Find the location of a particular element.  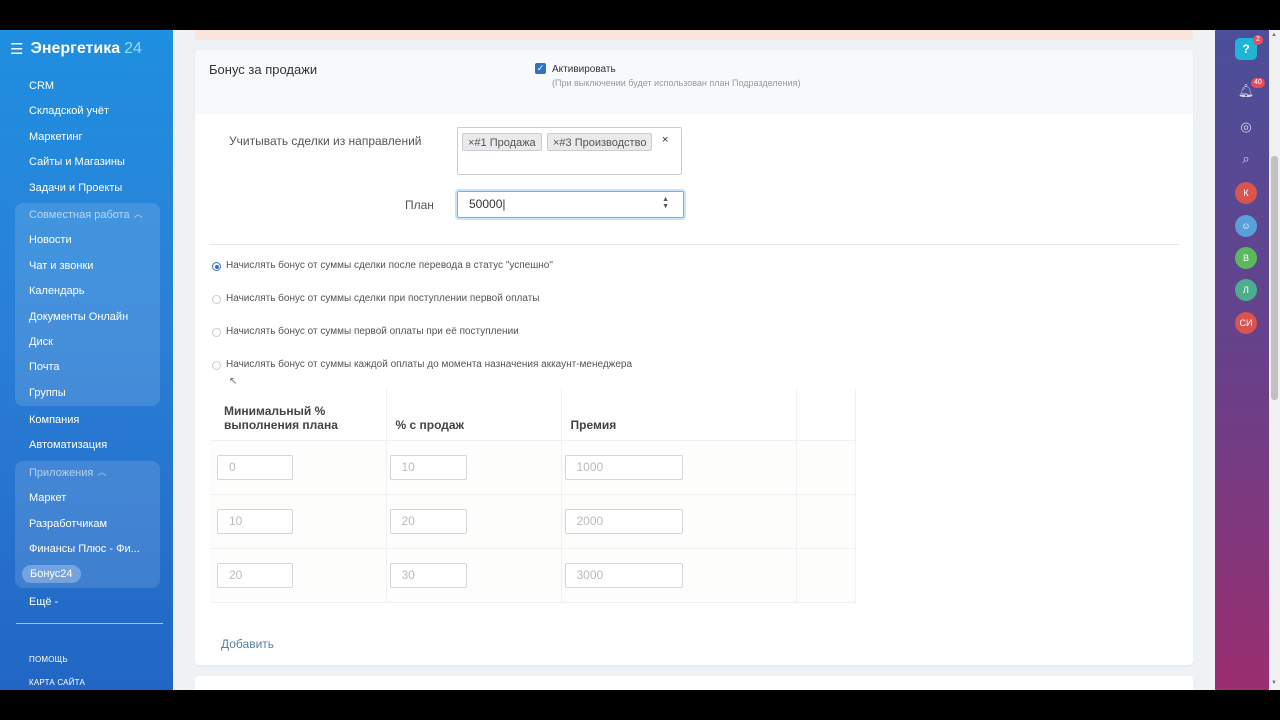

sidebar-divider is located at coordinates (89, 623).